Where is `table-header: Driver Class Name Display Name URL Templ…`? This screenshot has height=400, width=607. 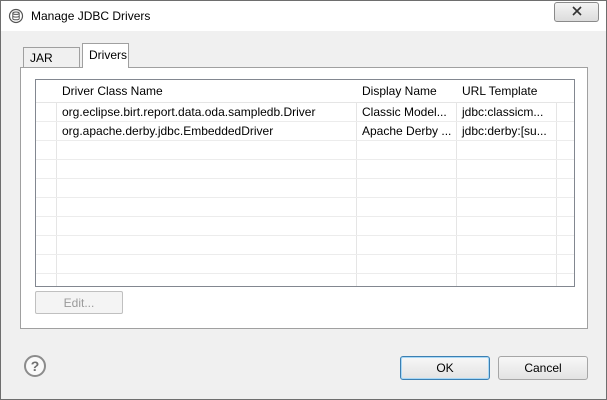 table-header: Driver Class Name Display Name URL Templ… is located at coordinates (305, 91).